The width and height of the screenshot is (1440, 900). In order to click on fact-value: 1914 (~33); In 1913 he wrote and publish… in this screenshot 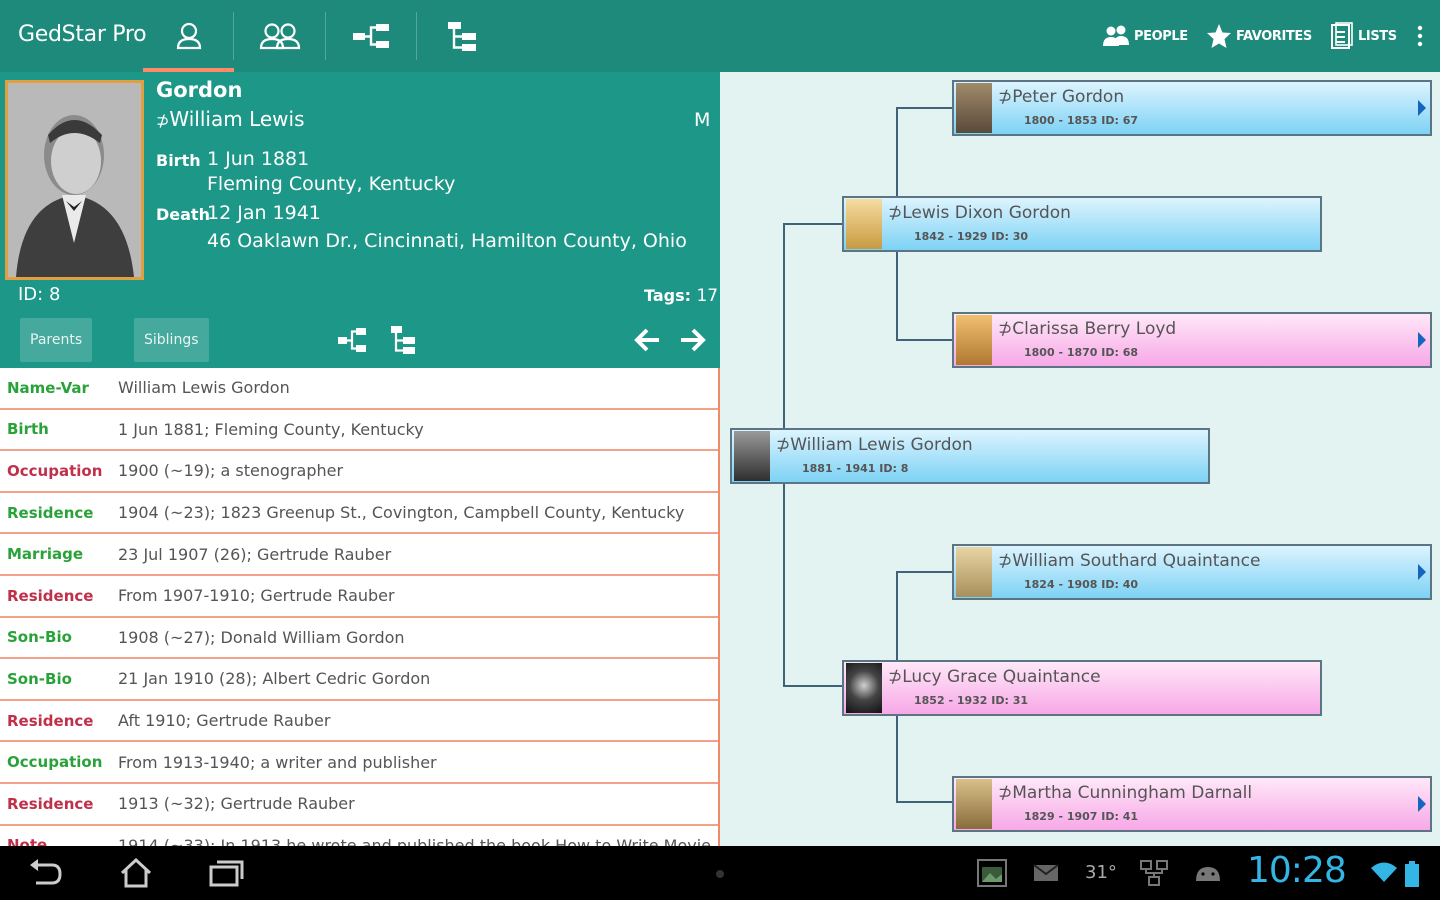, I will do `click(414, 840)`.